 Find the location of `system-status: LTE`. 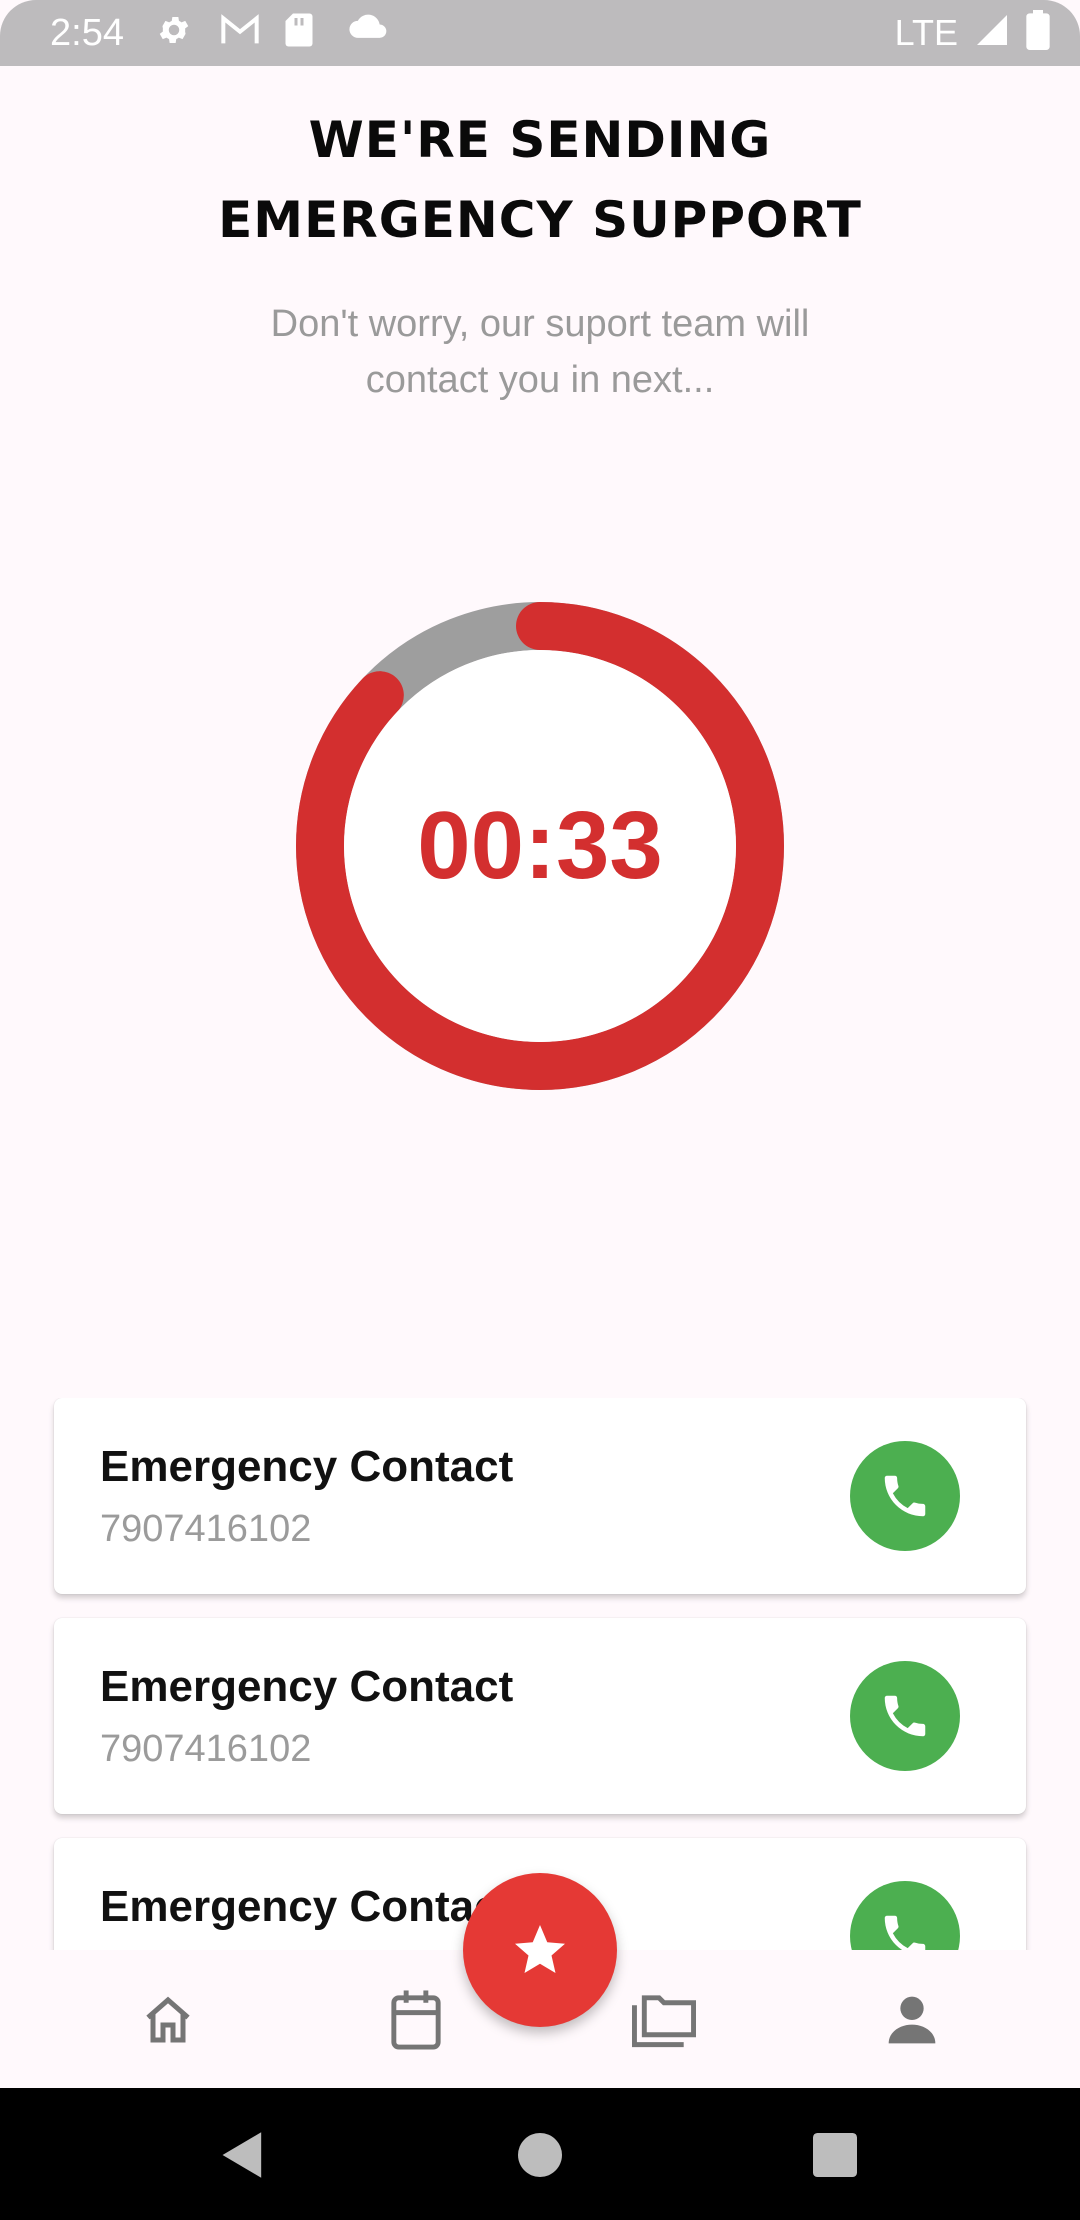

system-status: LTE is located at coordinates (972, 32).